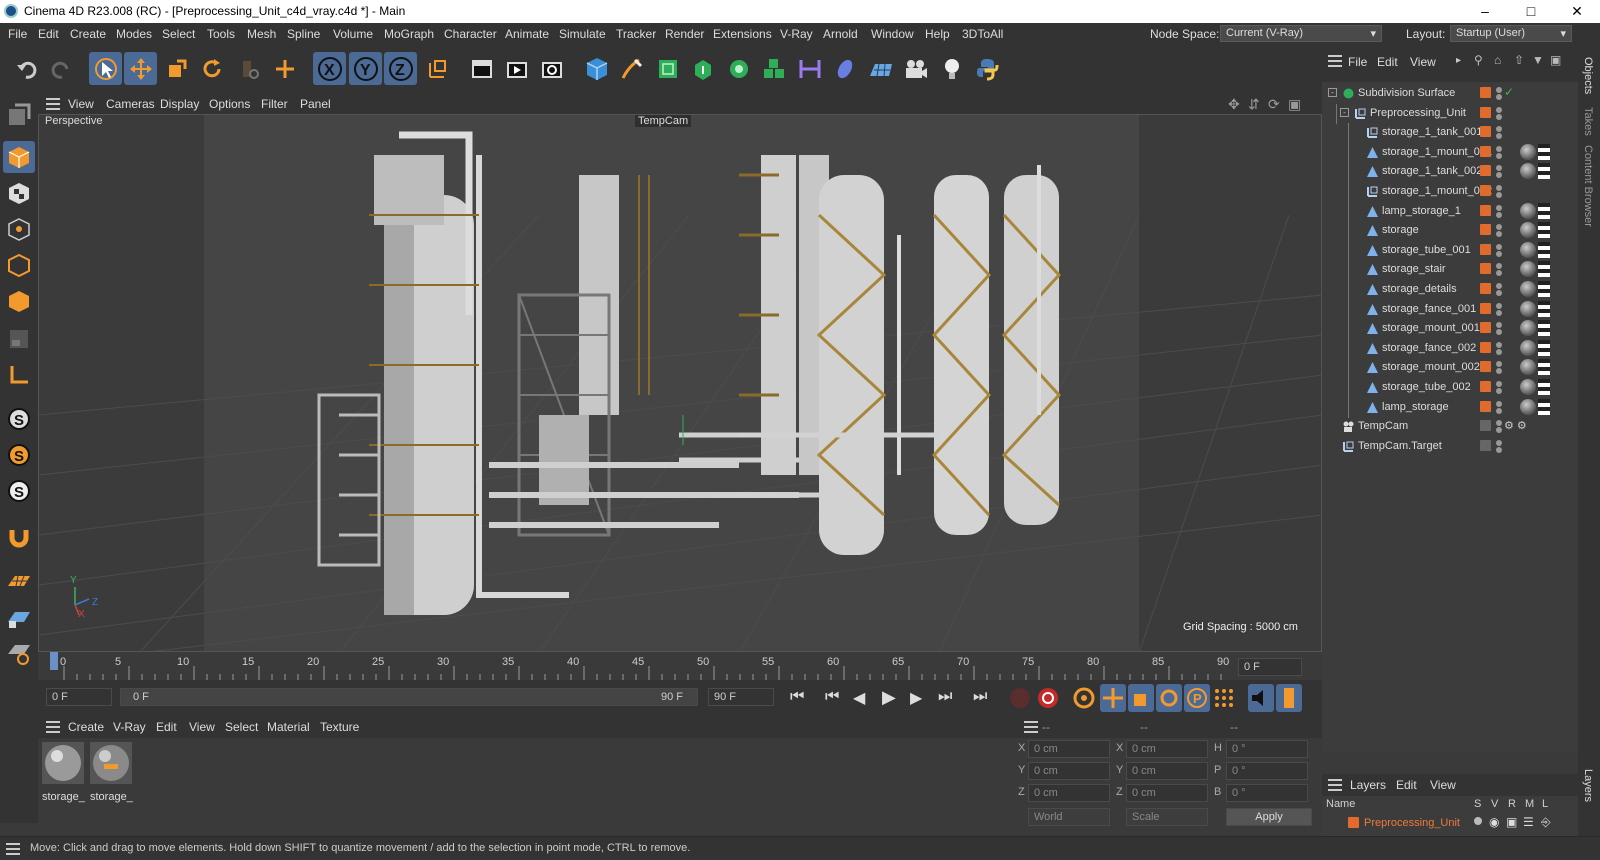 The image size is (1600, 860). Describe the element at coordinates (19, 339) in the screenshot. I see `uv-mode-button` at that location.